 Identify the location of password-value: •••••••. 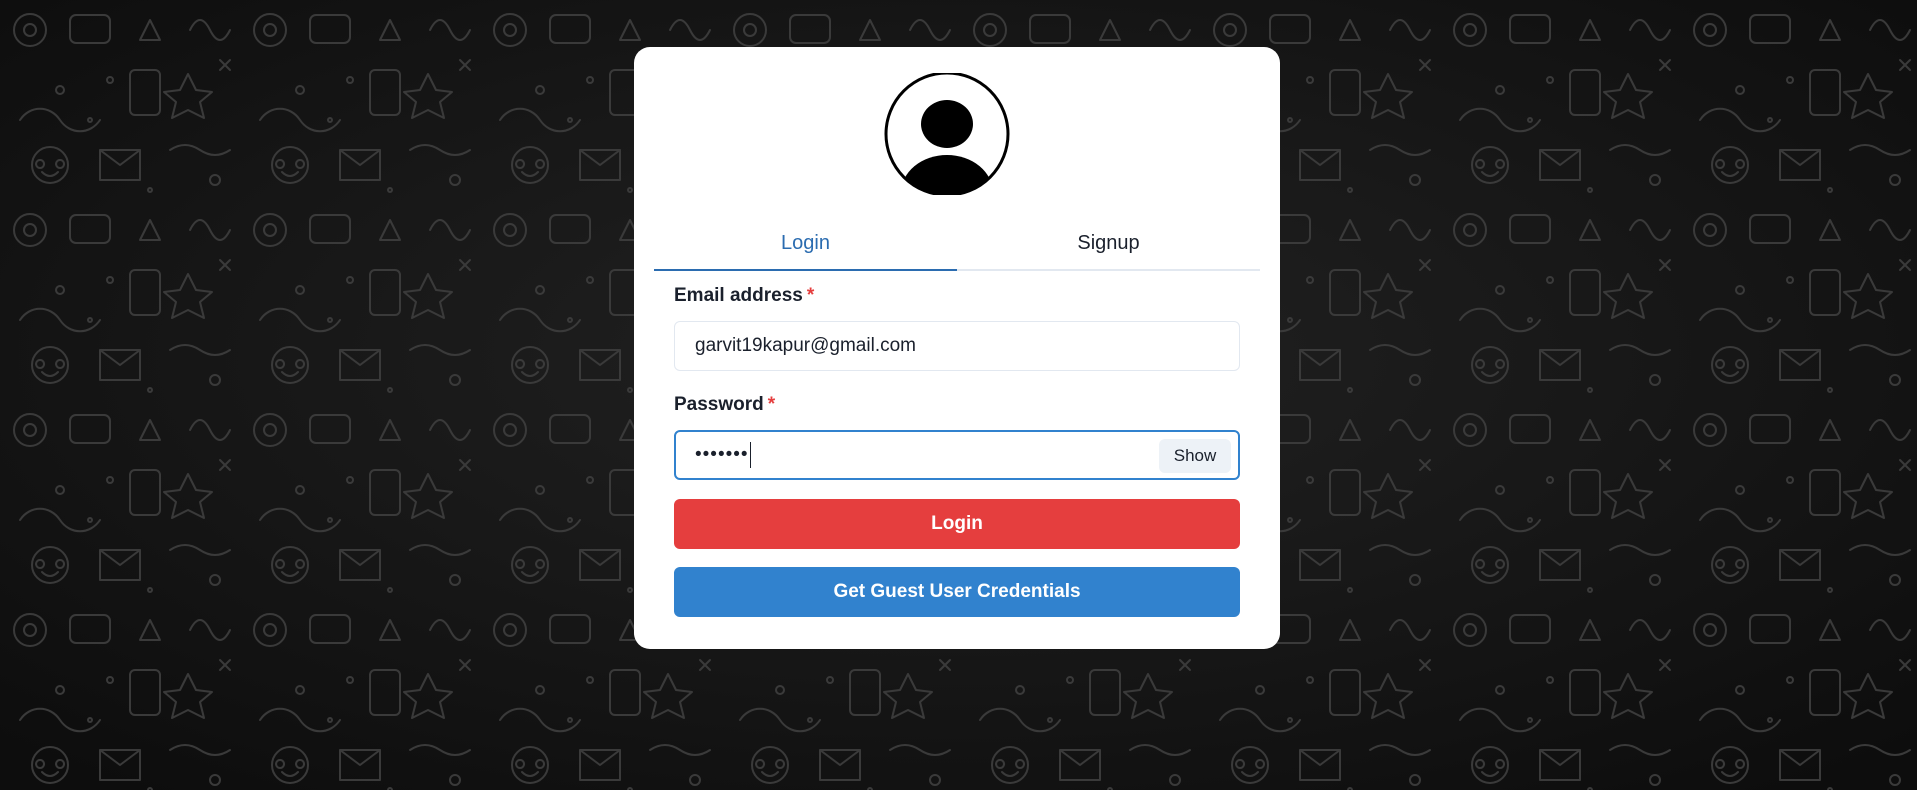
(722, 454).